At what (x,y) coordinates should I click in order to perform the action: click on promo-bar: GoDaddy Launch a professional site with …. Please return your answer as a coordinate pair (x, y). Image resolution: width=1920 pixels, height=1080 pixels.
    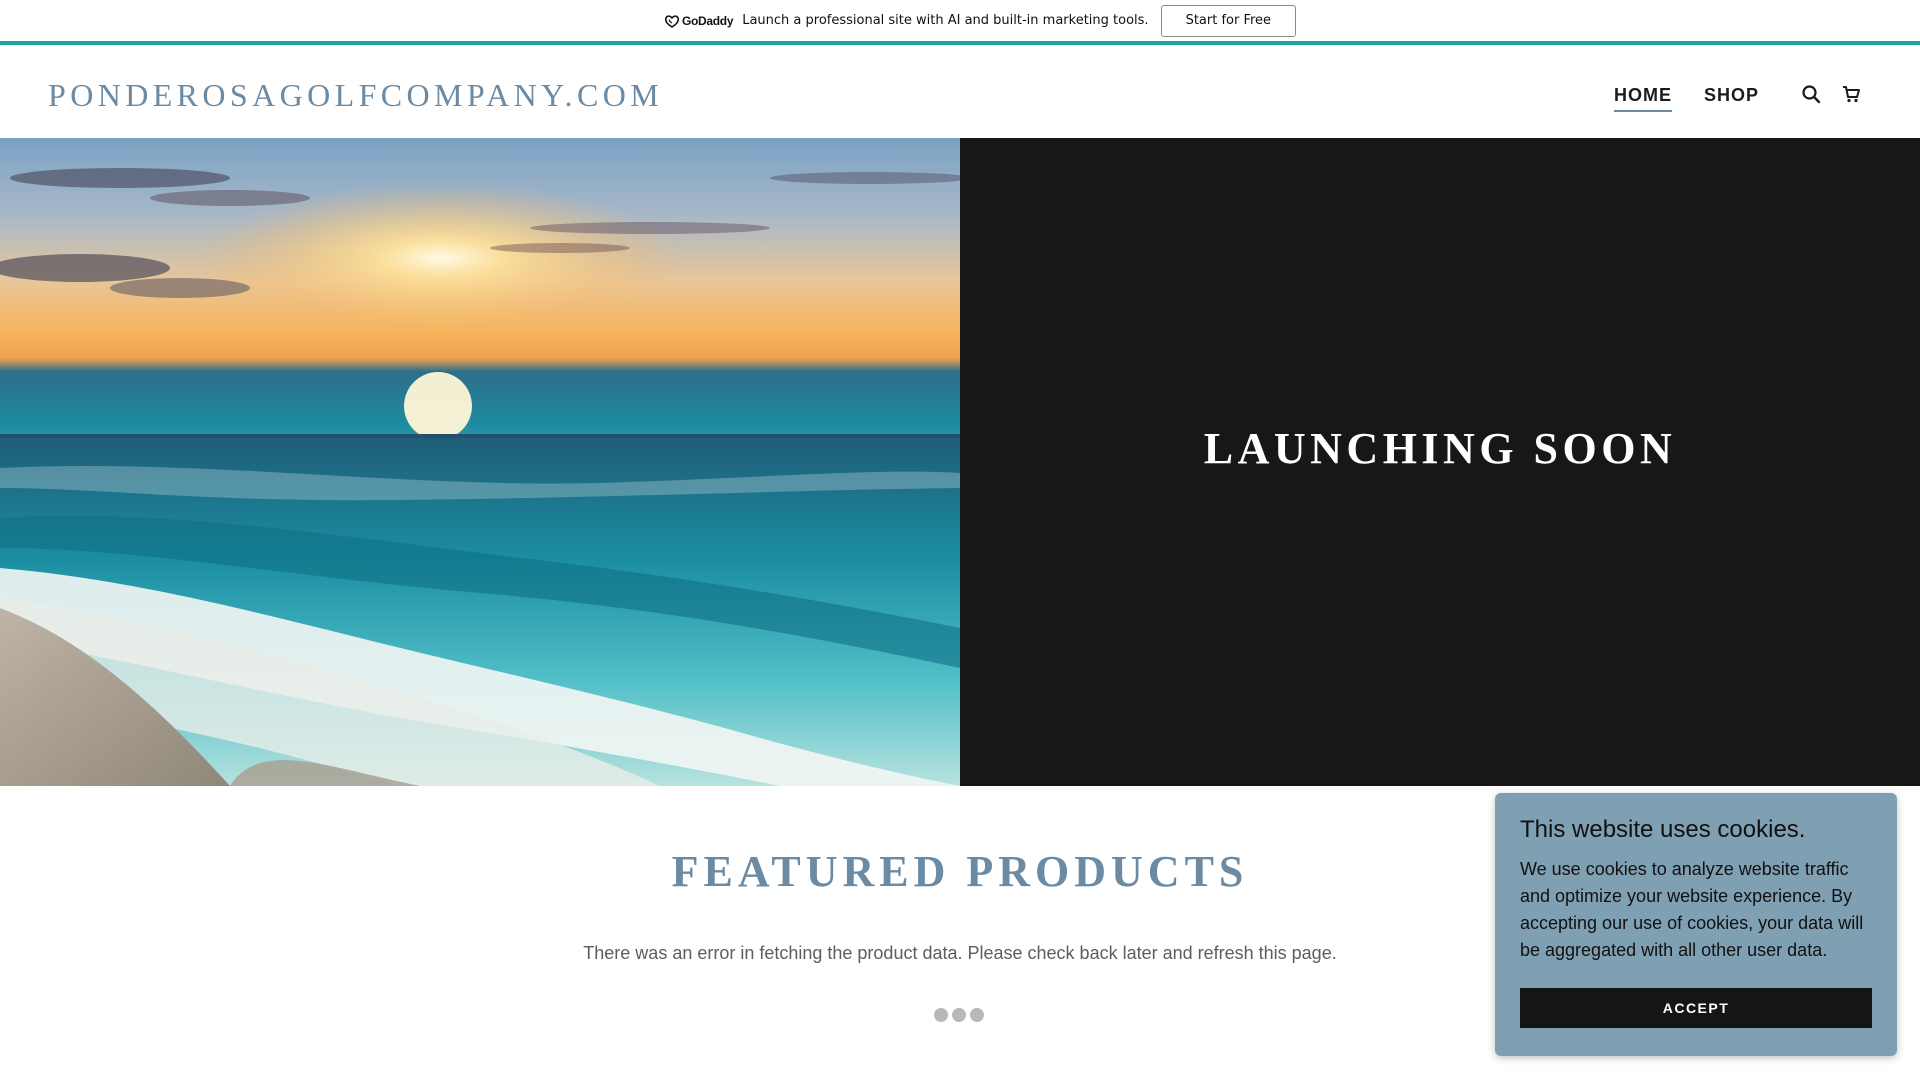
    Looking at the image, I should click on (960, 22).